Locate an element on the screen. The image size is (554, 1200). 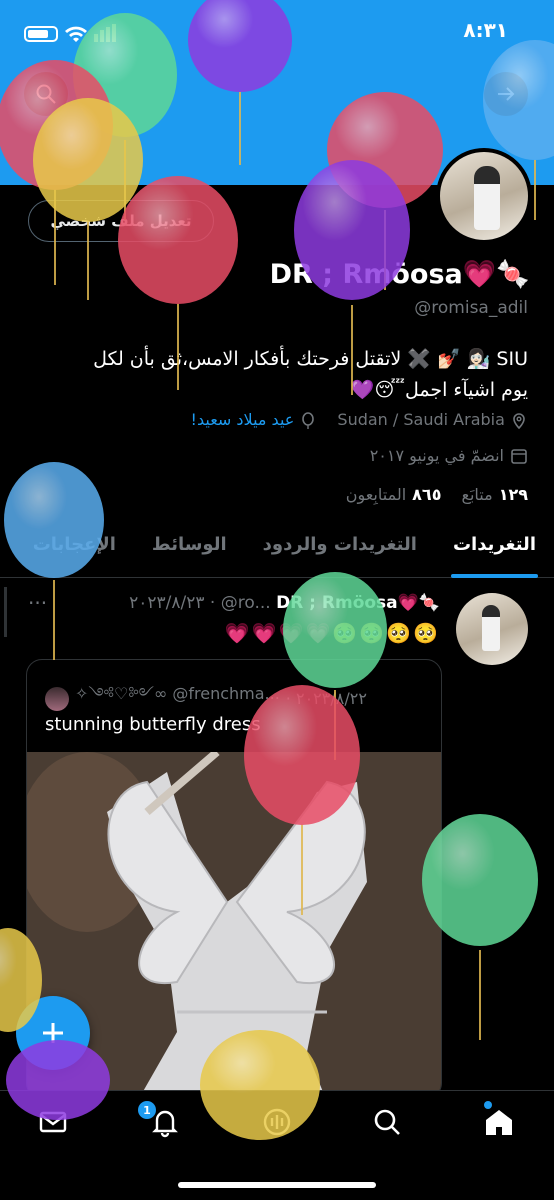
balloon-icon is located at coordinates (308, 420).